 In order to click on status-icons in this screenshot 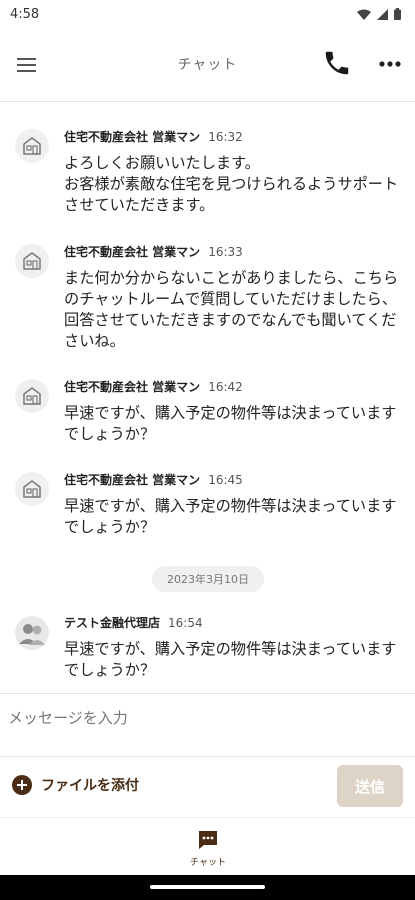, I will do `click(379, 14)`.